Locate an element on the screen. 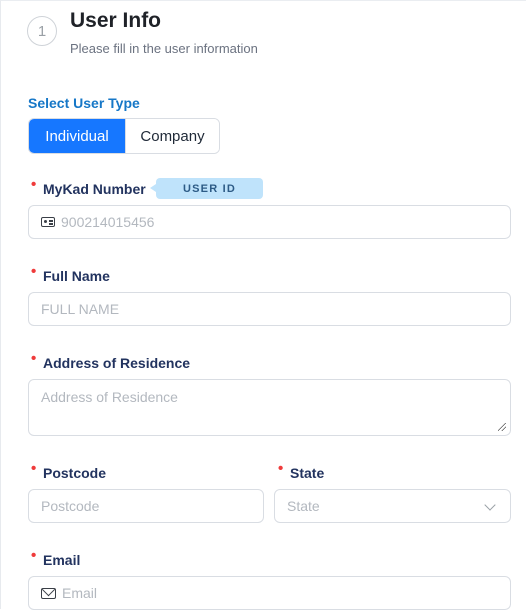  user-id-tag: USER ID is located at coordinates (206, 188).